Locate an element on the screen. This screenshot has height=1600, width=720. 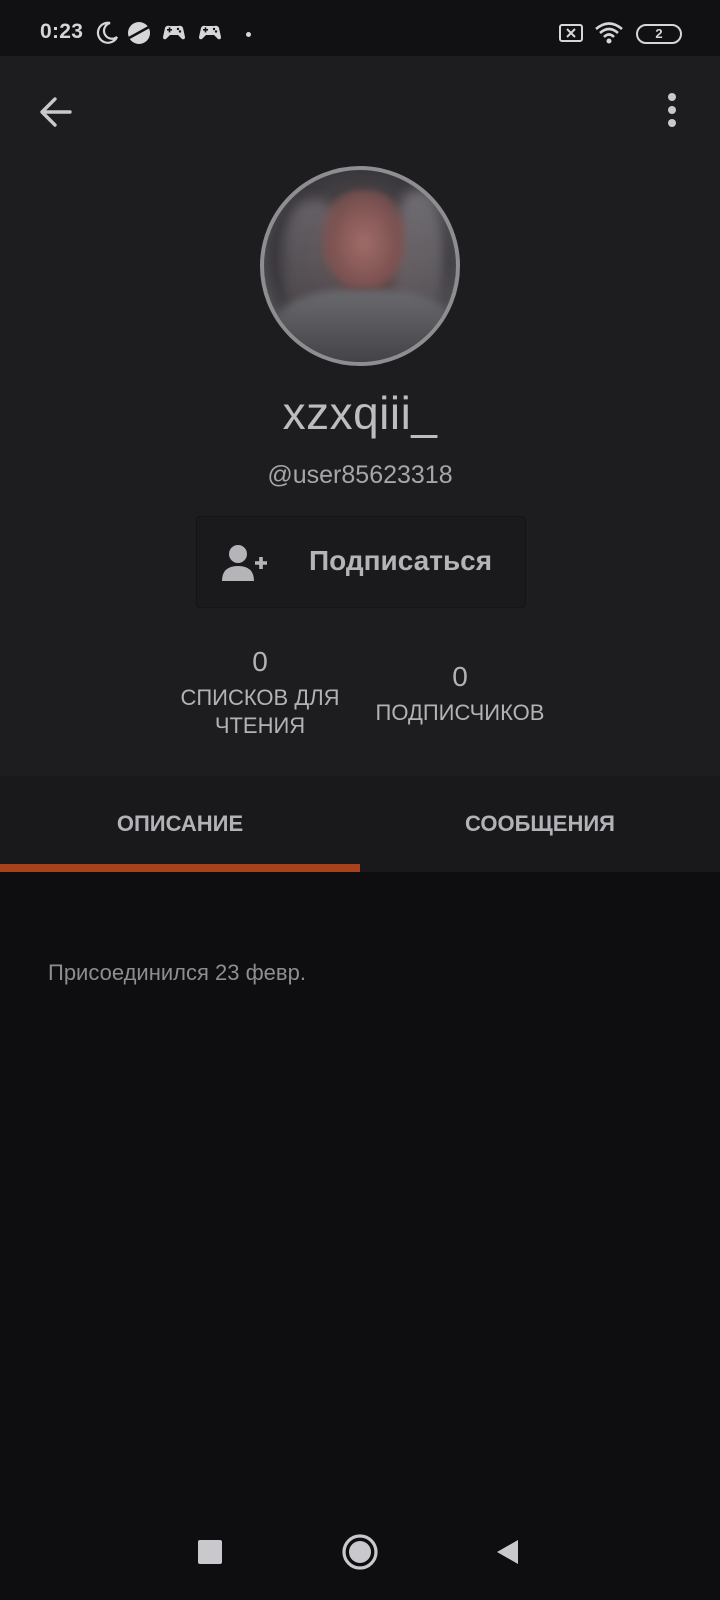
home-circle-icon is located at coordinates (360, 1552).